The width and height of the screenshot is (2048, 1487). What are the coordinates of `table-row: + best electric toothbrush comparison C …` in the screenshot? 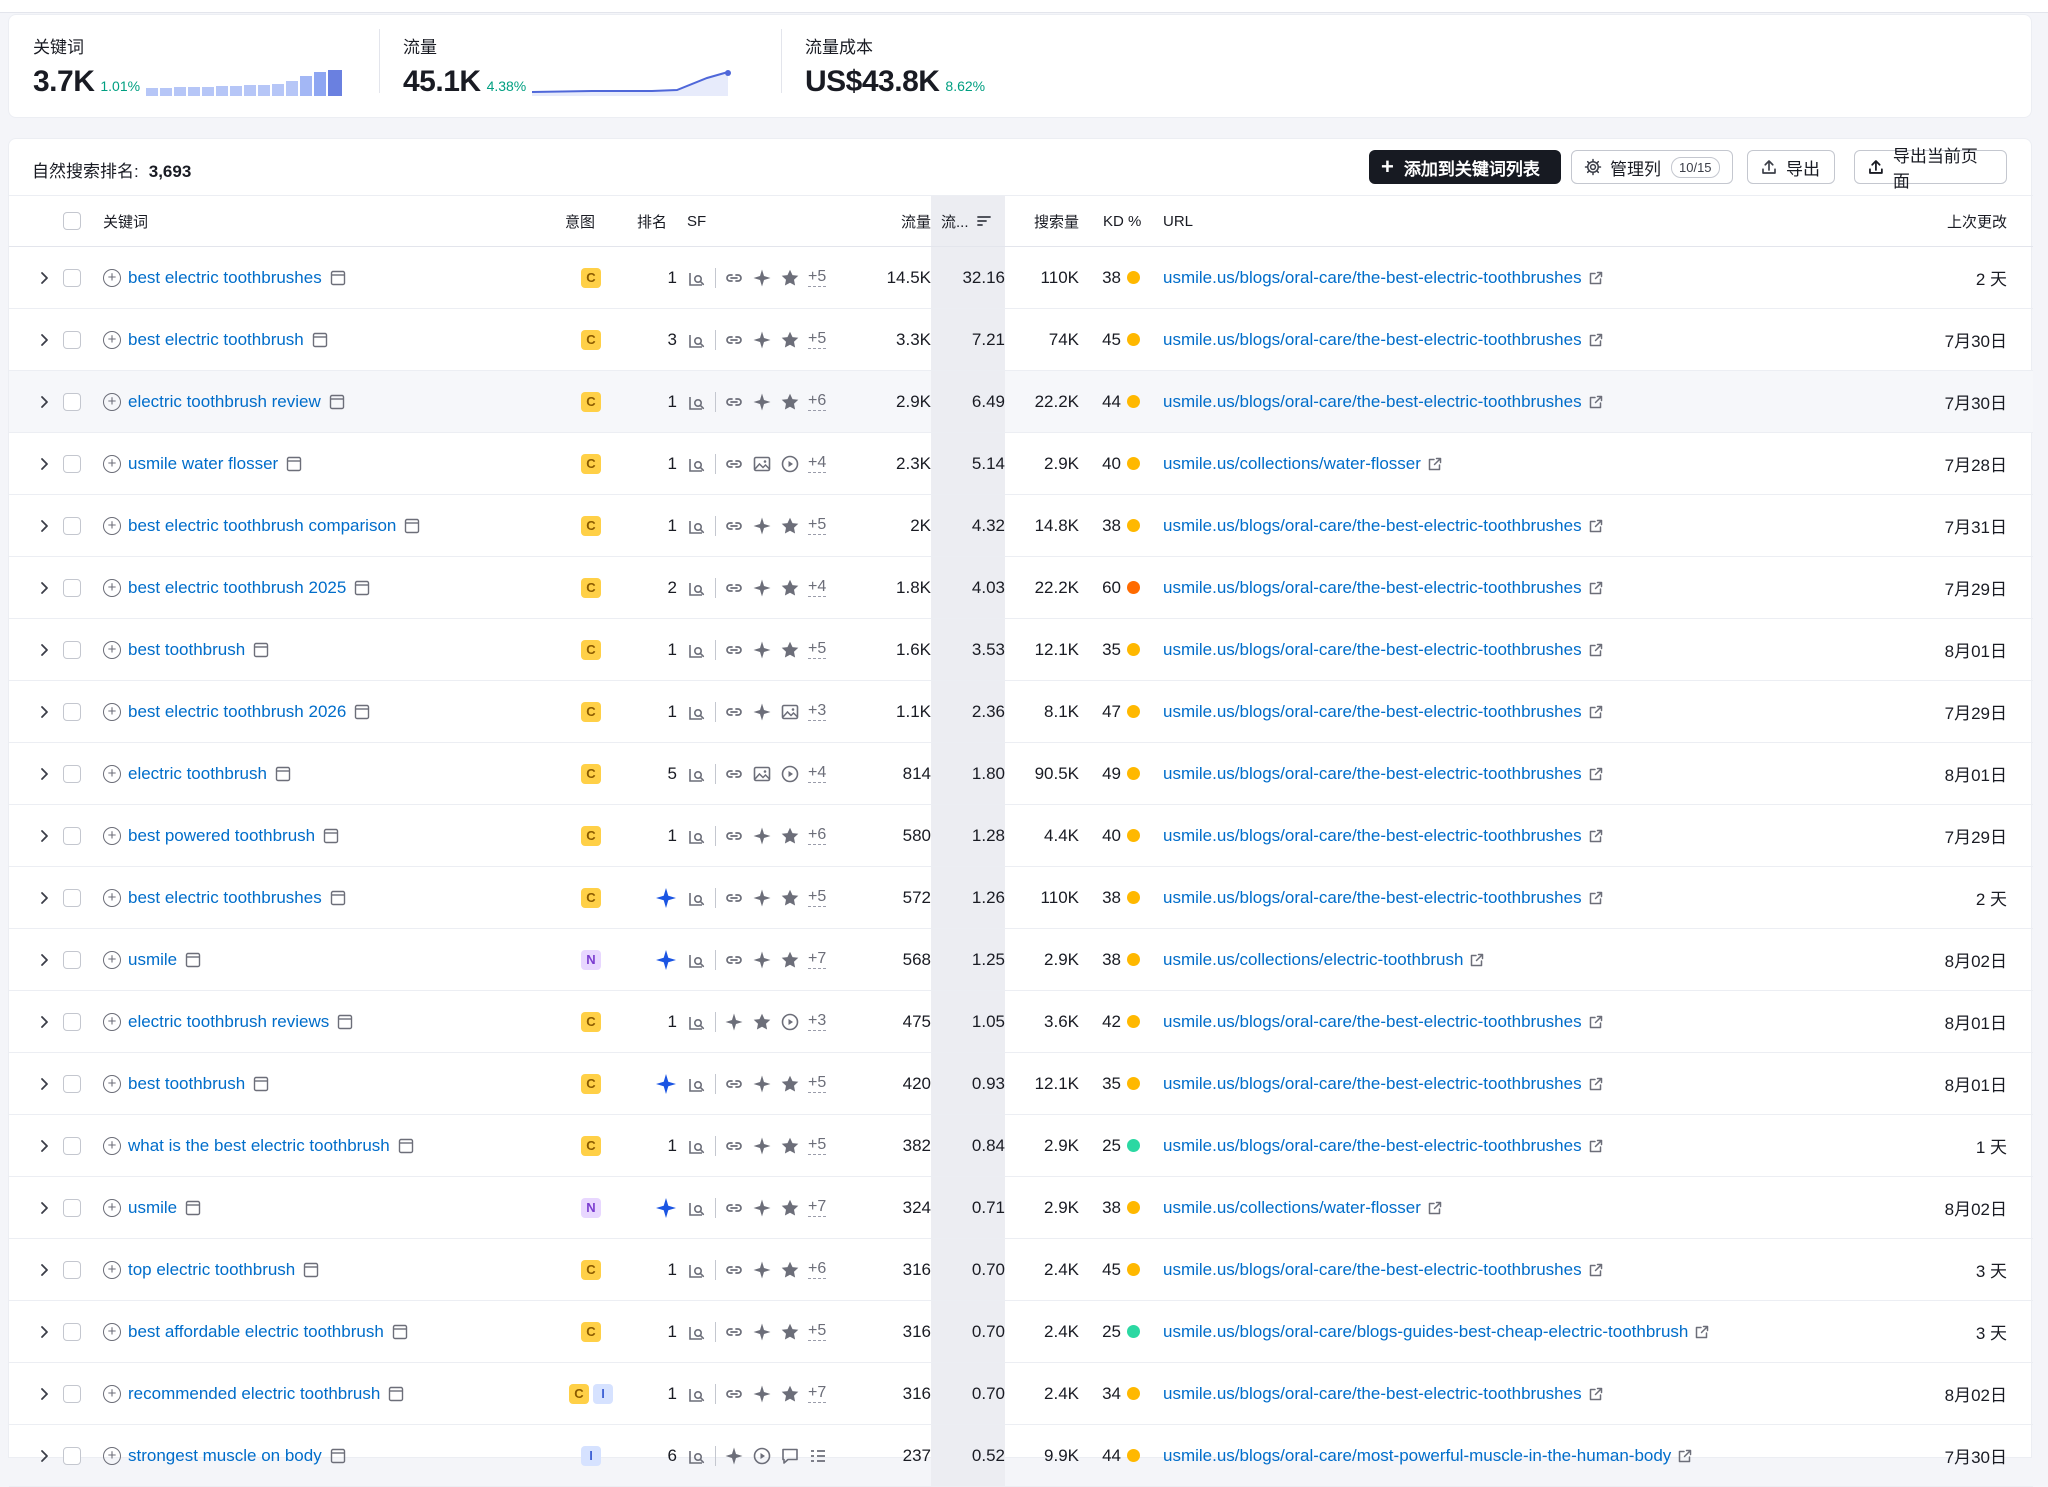 It's located at (1021, 526).